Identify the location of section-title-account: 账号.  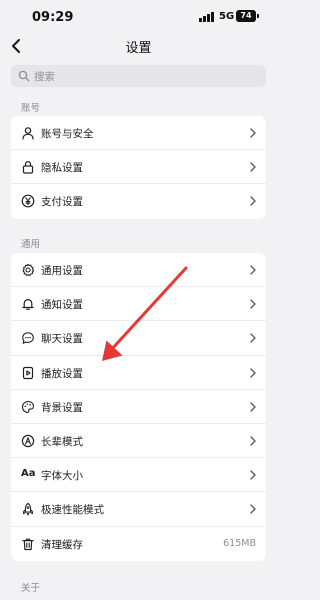
(31, 108).